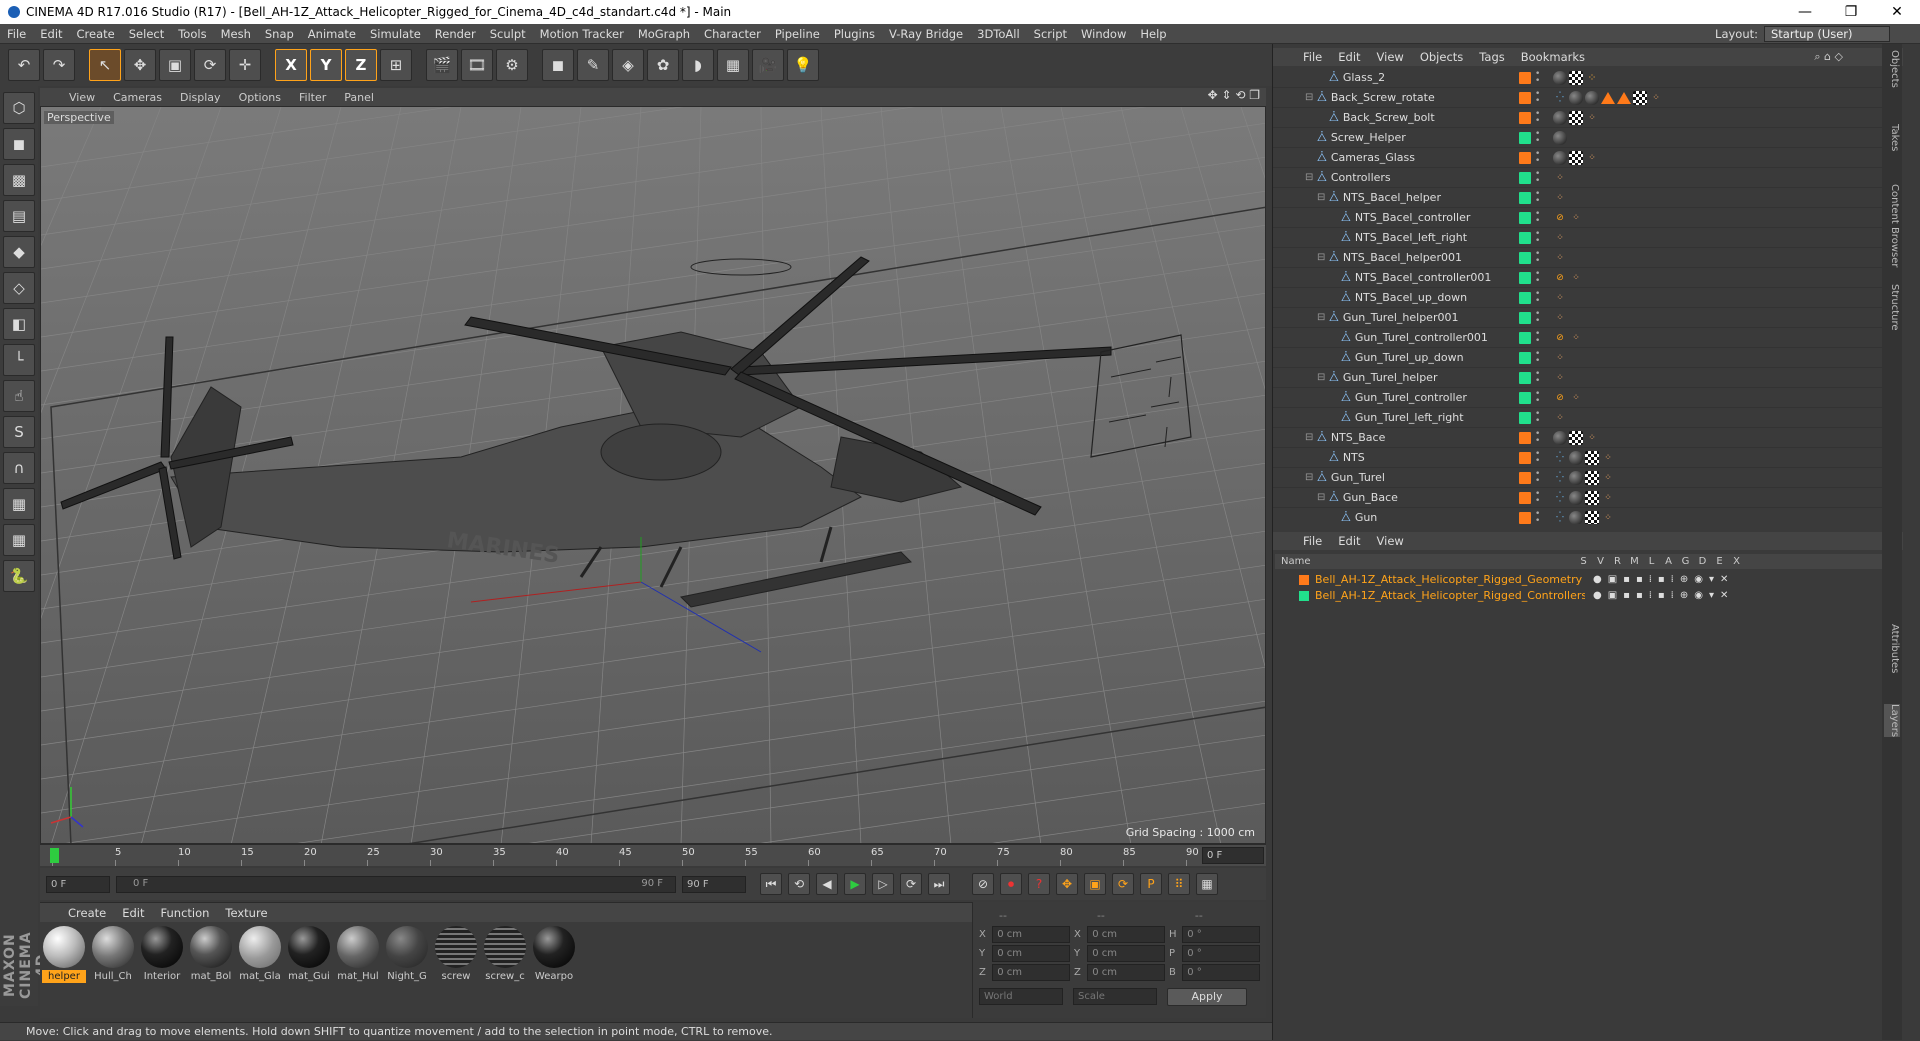  Describe the element at coordinates (1312, 541) in the screenshot. I see `layer-menu-file: File` at that location.